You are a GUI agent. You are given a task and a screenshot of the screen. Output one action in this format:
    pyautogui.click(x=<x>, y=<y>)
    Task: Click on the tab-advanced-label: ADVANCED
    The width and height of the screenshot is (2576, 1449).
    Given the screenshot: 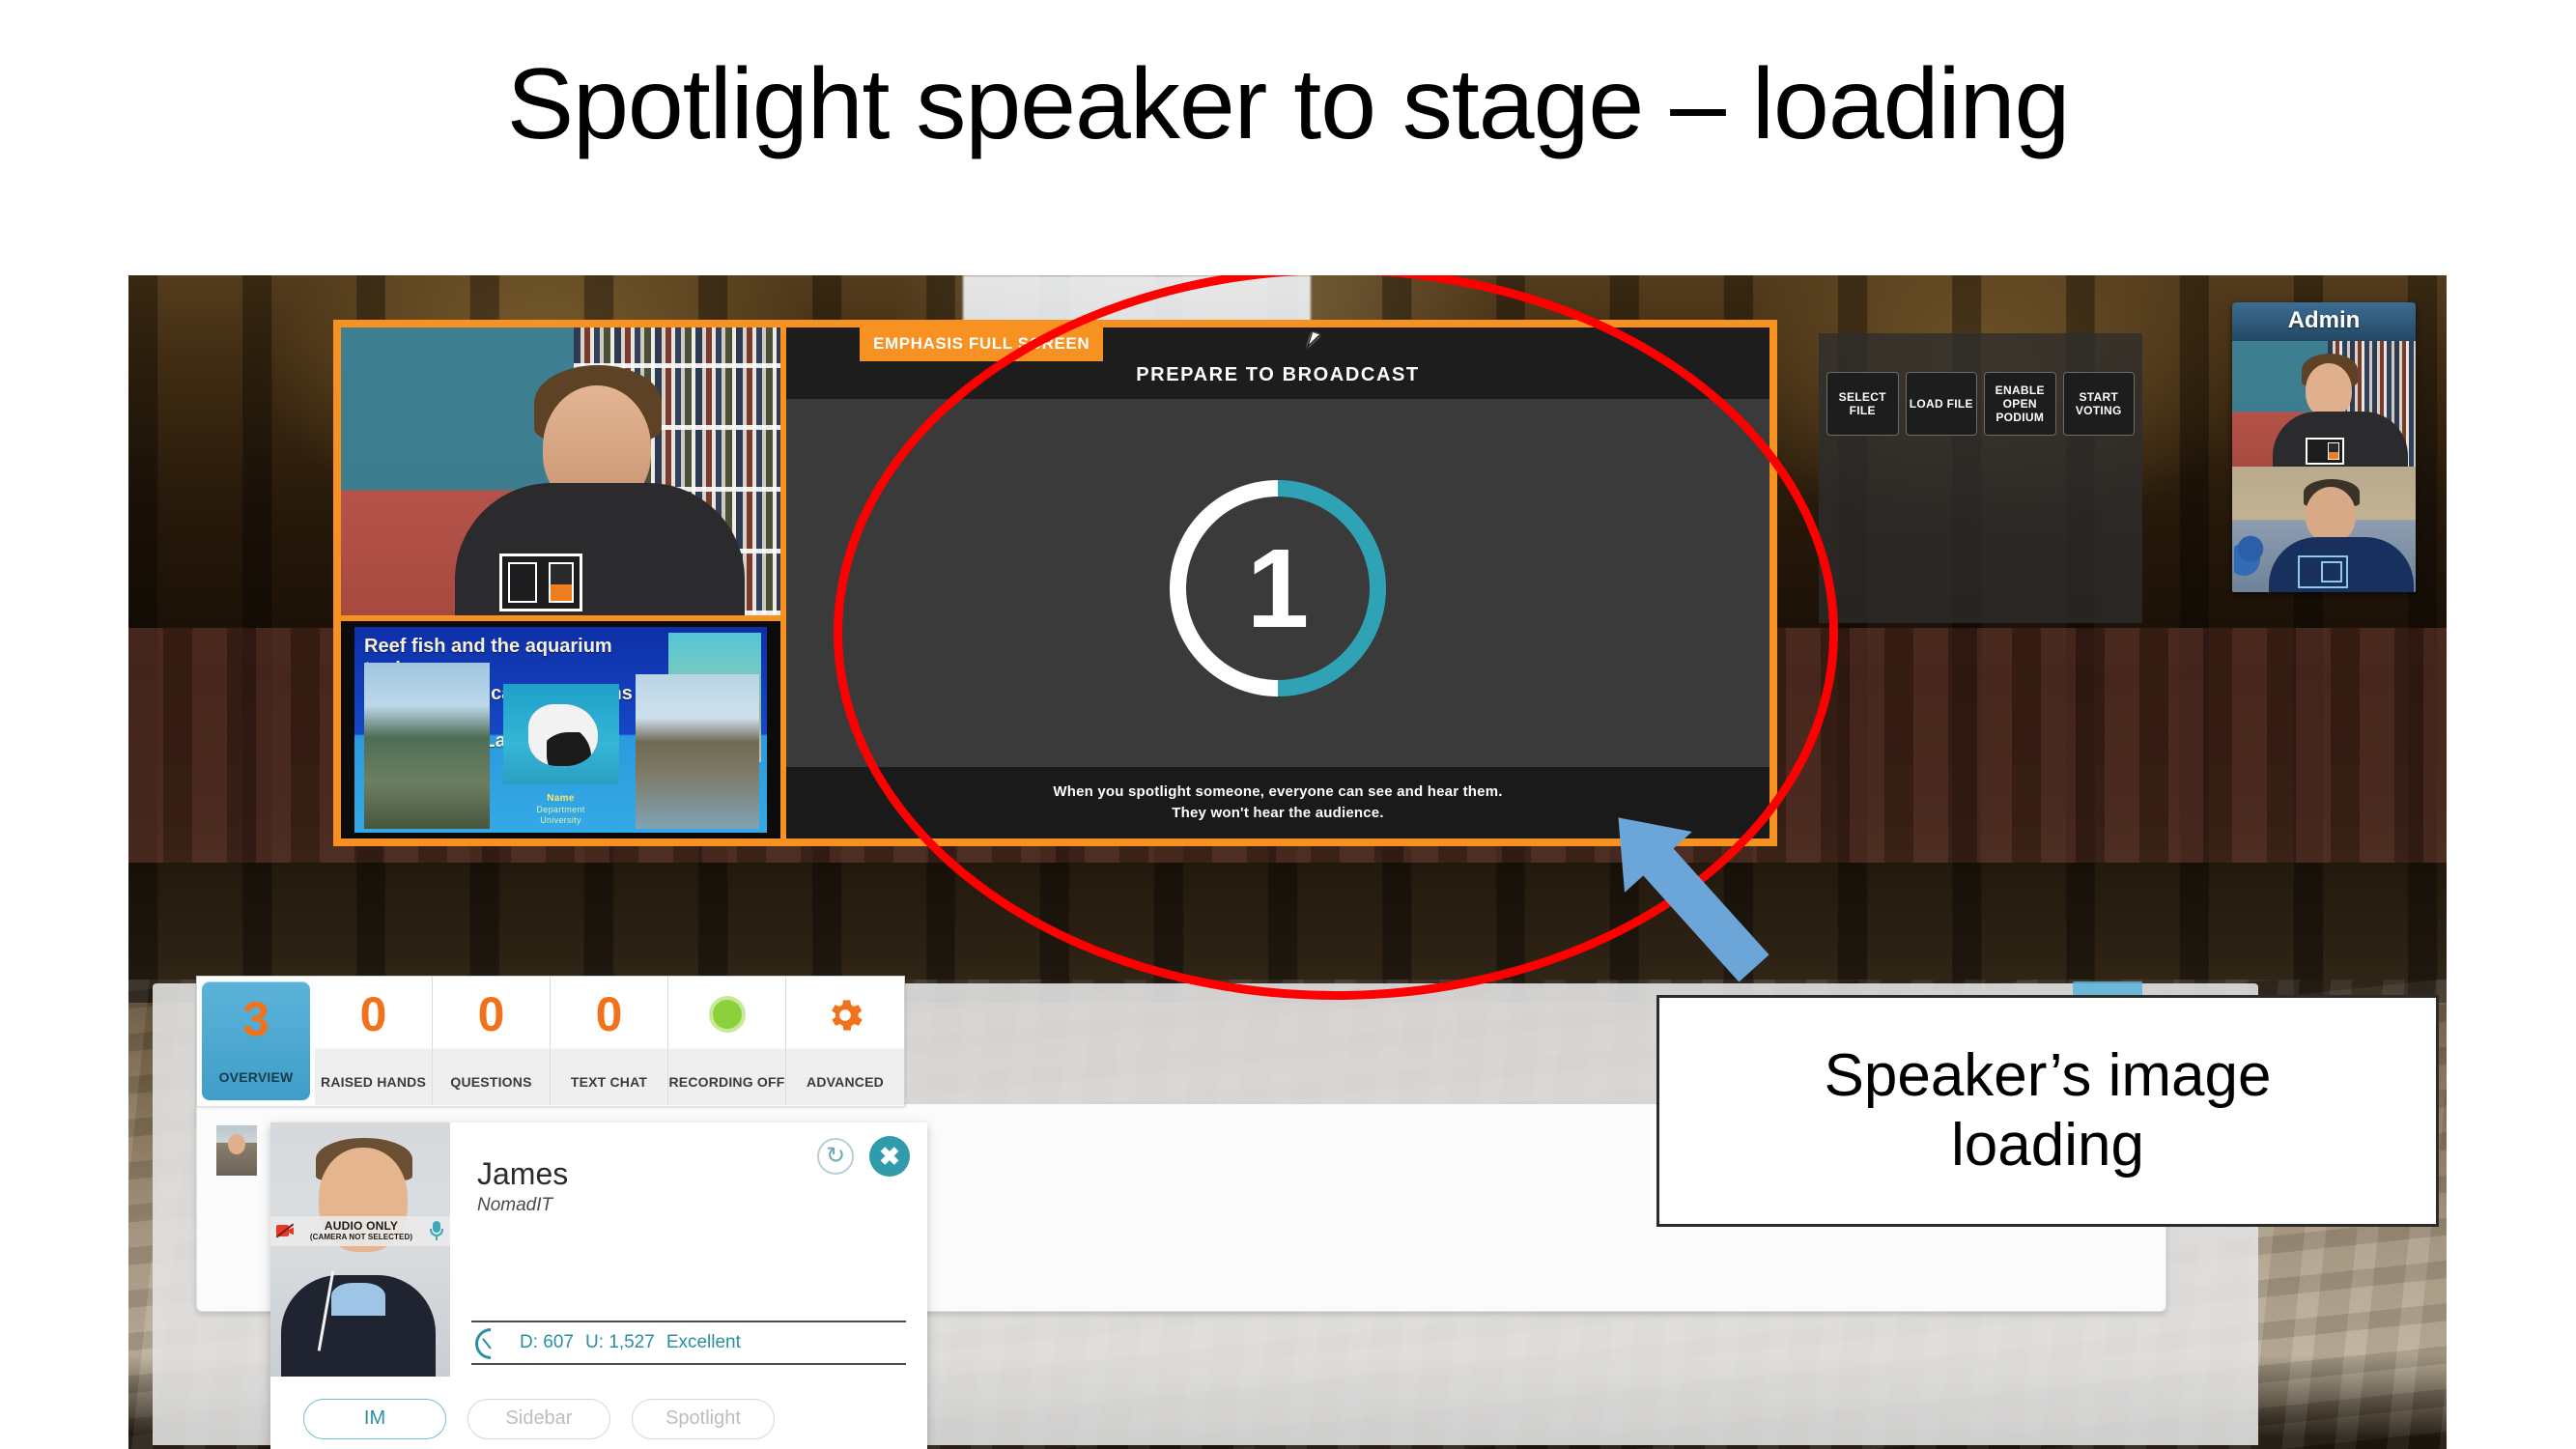 What is the action you would take?
    pyautogui.click(x=845, y=1082)
    